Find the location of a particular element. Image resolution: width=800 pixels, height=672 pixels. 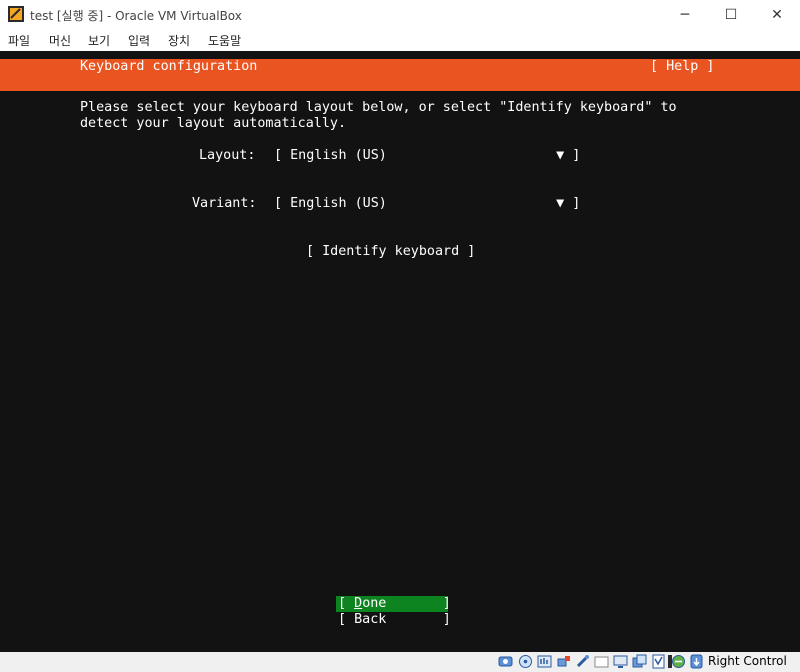

menu-machine: 머신 is located at coordinates (60, 40).